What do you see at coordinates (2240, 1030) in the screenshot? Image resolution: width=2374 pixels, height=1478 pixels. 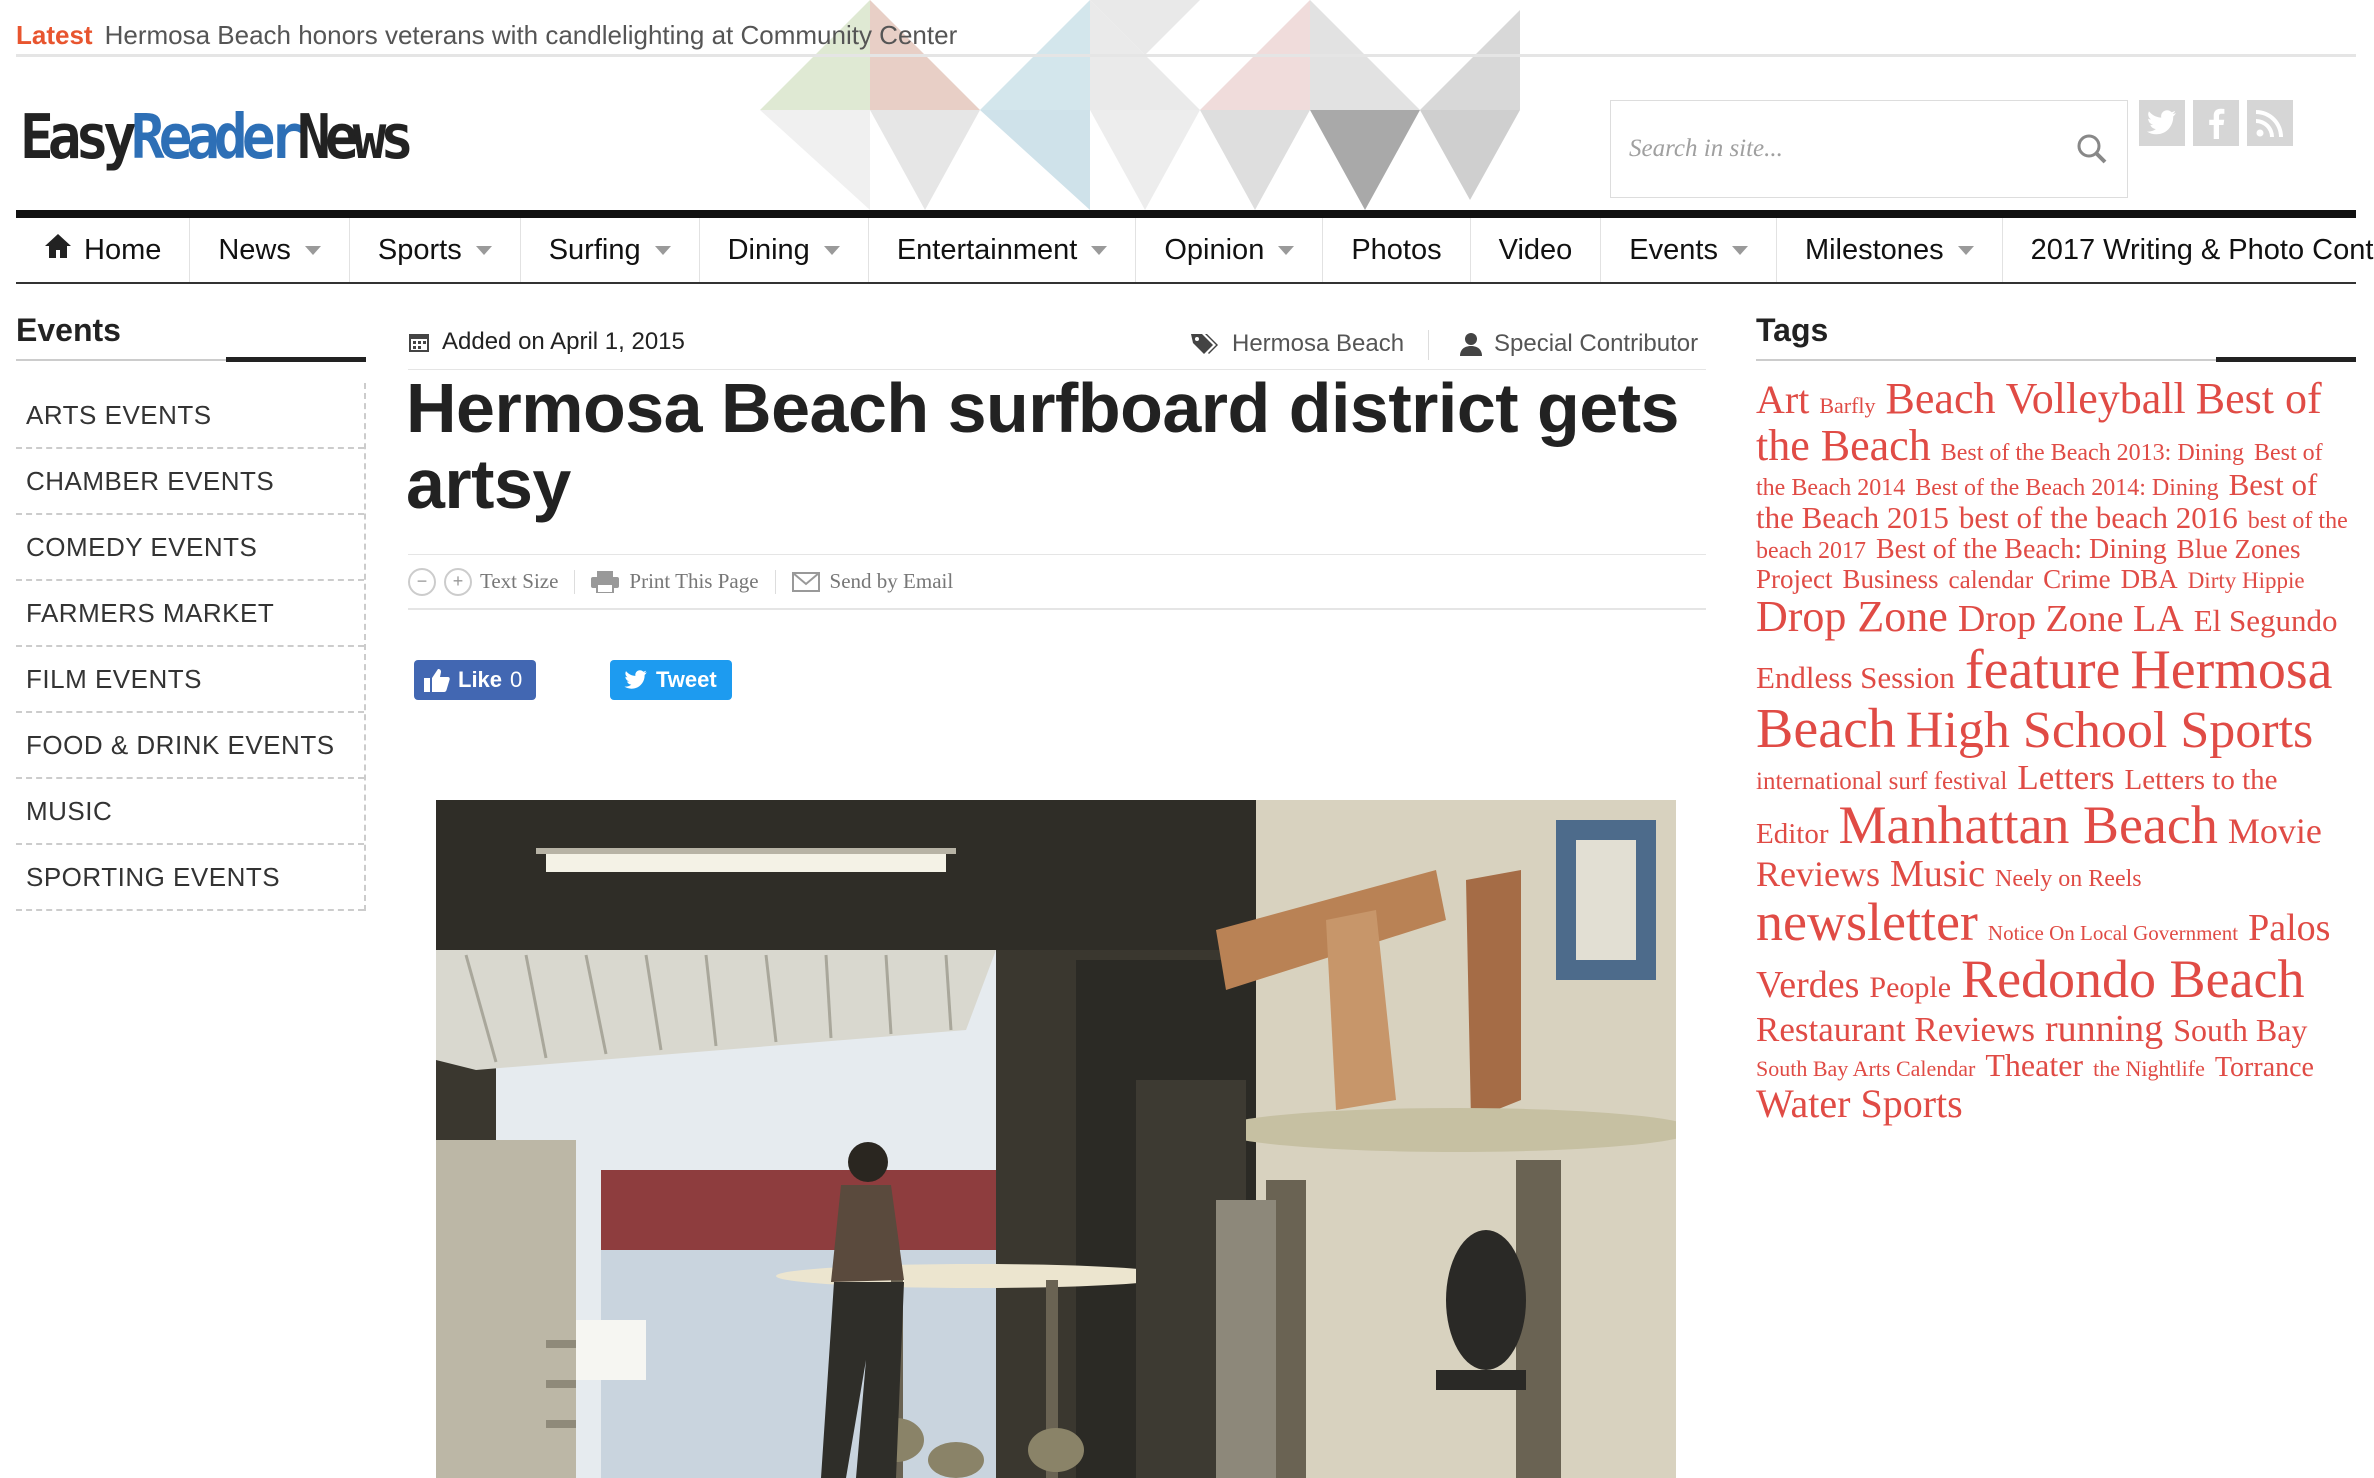 I see `tag-link: South Bay` at bounding box center [2240, 1030].